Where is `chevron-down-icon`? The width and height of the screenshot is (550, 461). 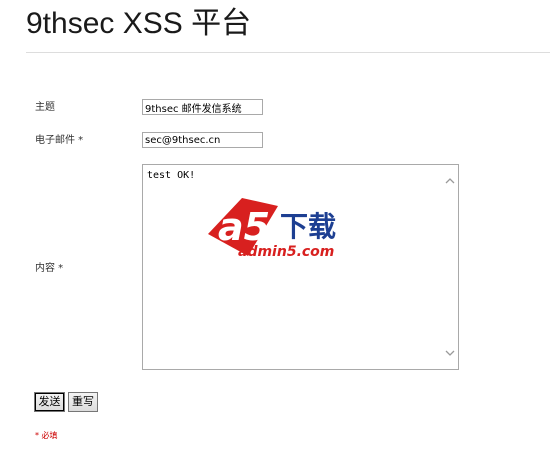
chevron-down-icon is located at coordinates (450, 353).